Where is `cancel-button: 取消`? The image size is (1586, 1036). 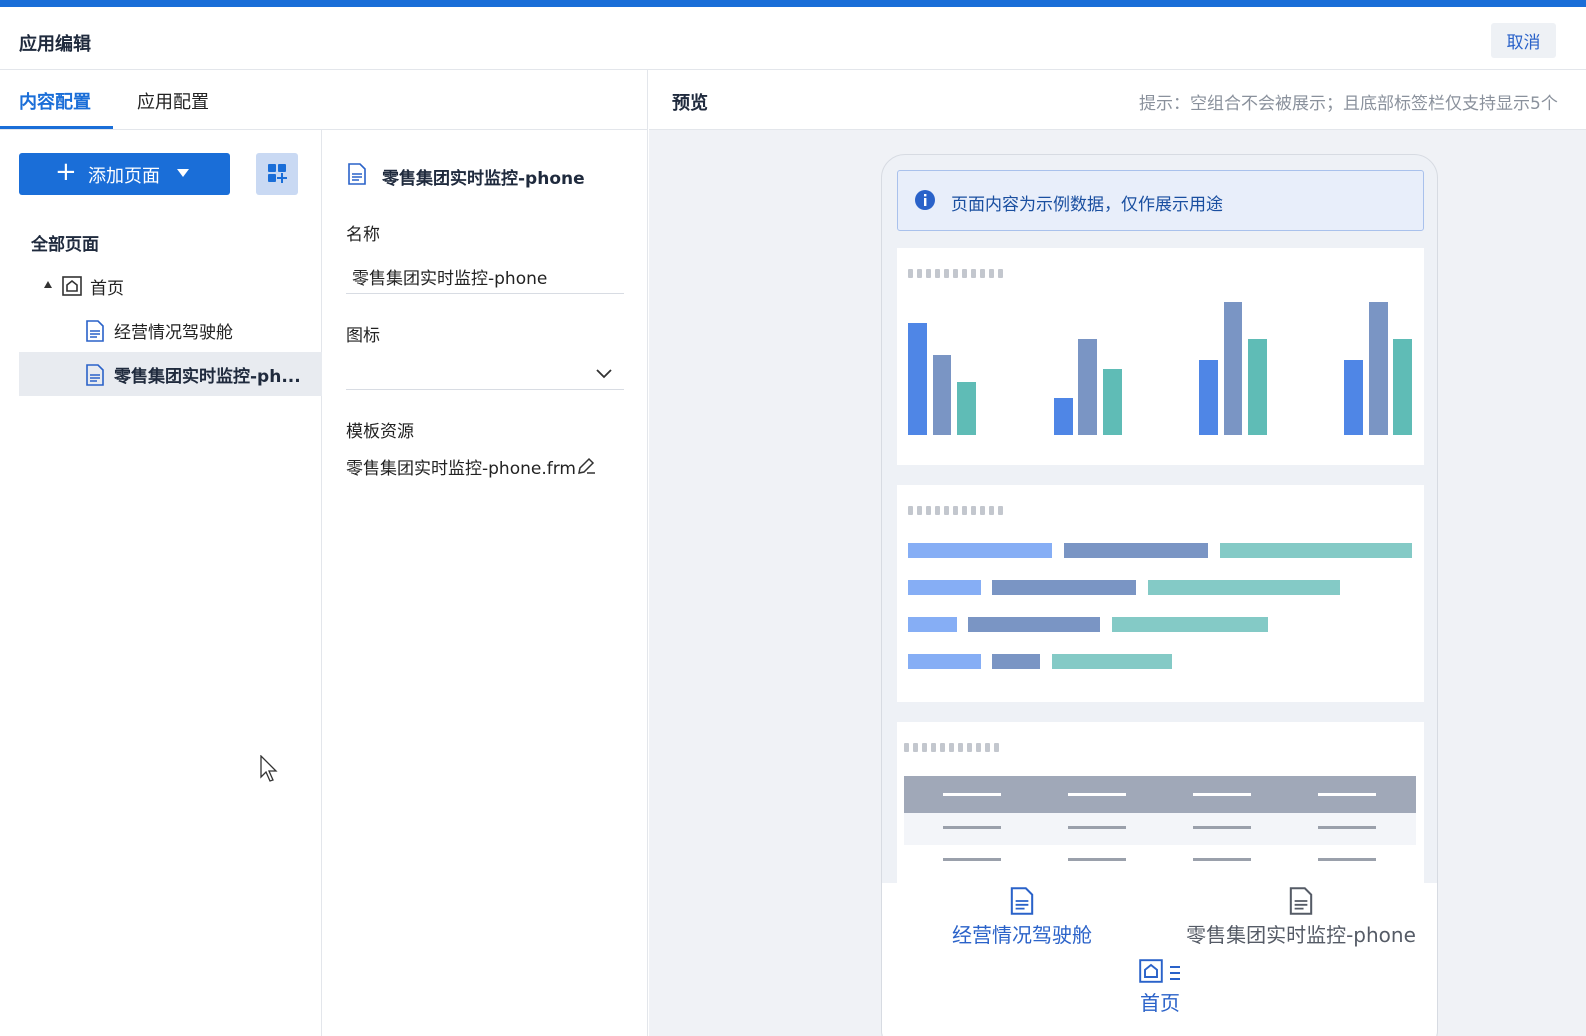 cancel-button: 取消 is located at coordinates (1523, 40).